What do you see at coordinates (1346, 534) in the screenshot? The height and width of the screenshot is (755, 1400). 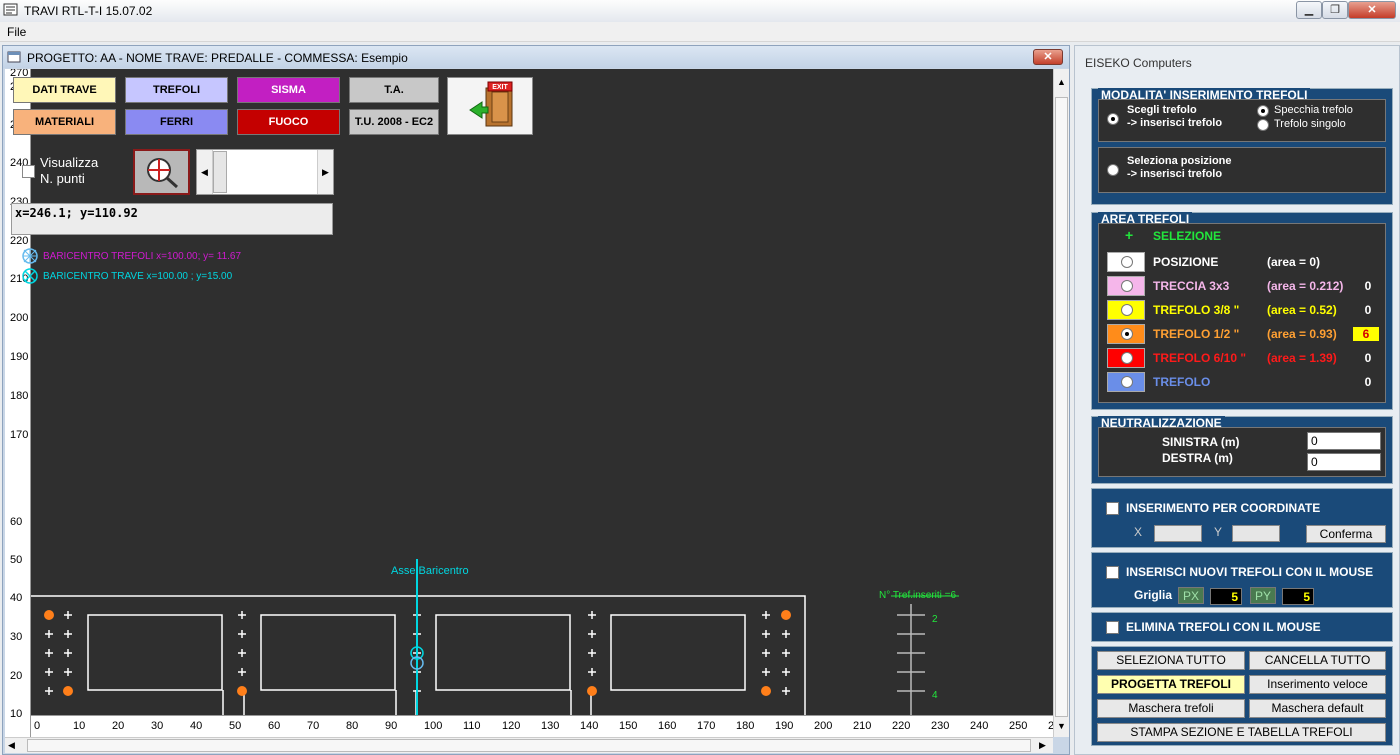 I see `conferma-button: Conferma` at bounding box center [1346, 534].